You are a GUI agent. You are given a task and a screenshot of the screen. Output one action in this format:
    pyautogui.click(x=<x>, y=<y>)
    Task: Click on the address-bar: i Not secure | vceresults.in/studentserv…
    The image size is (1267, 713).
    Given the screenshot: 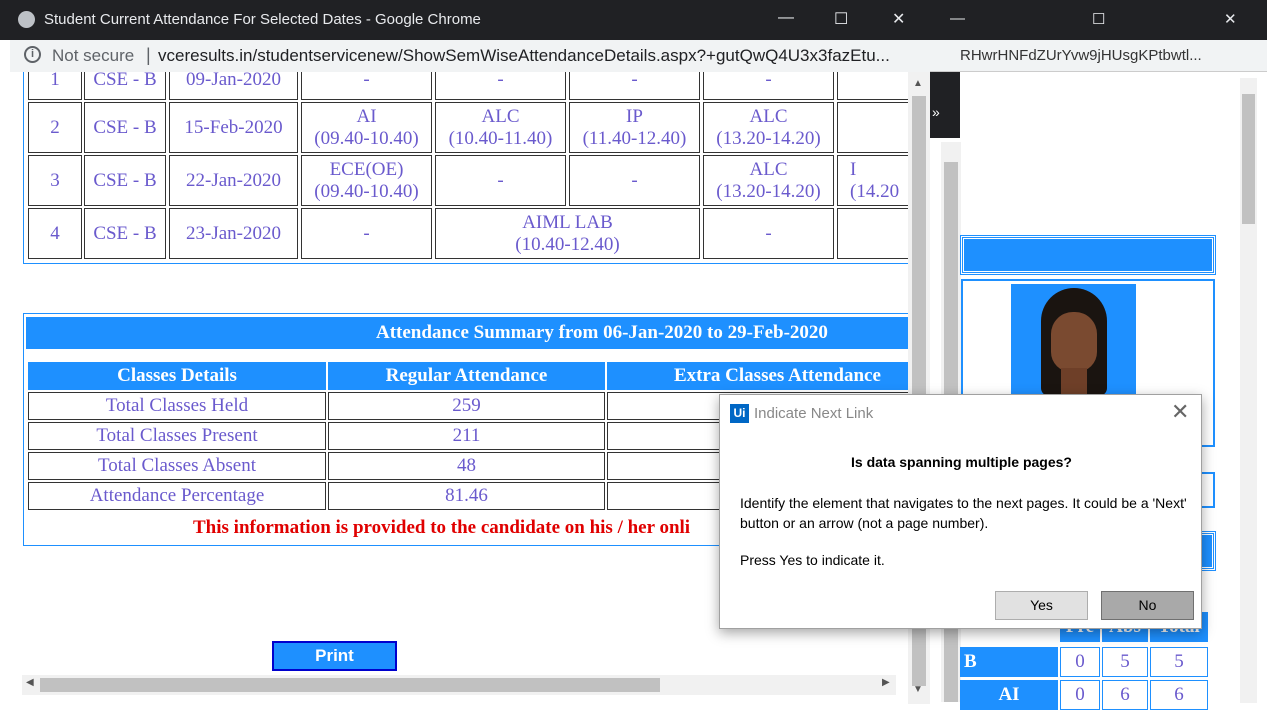 What is the action you would take?
    pyautogui.click(x=470, y=56)
    